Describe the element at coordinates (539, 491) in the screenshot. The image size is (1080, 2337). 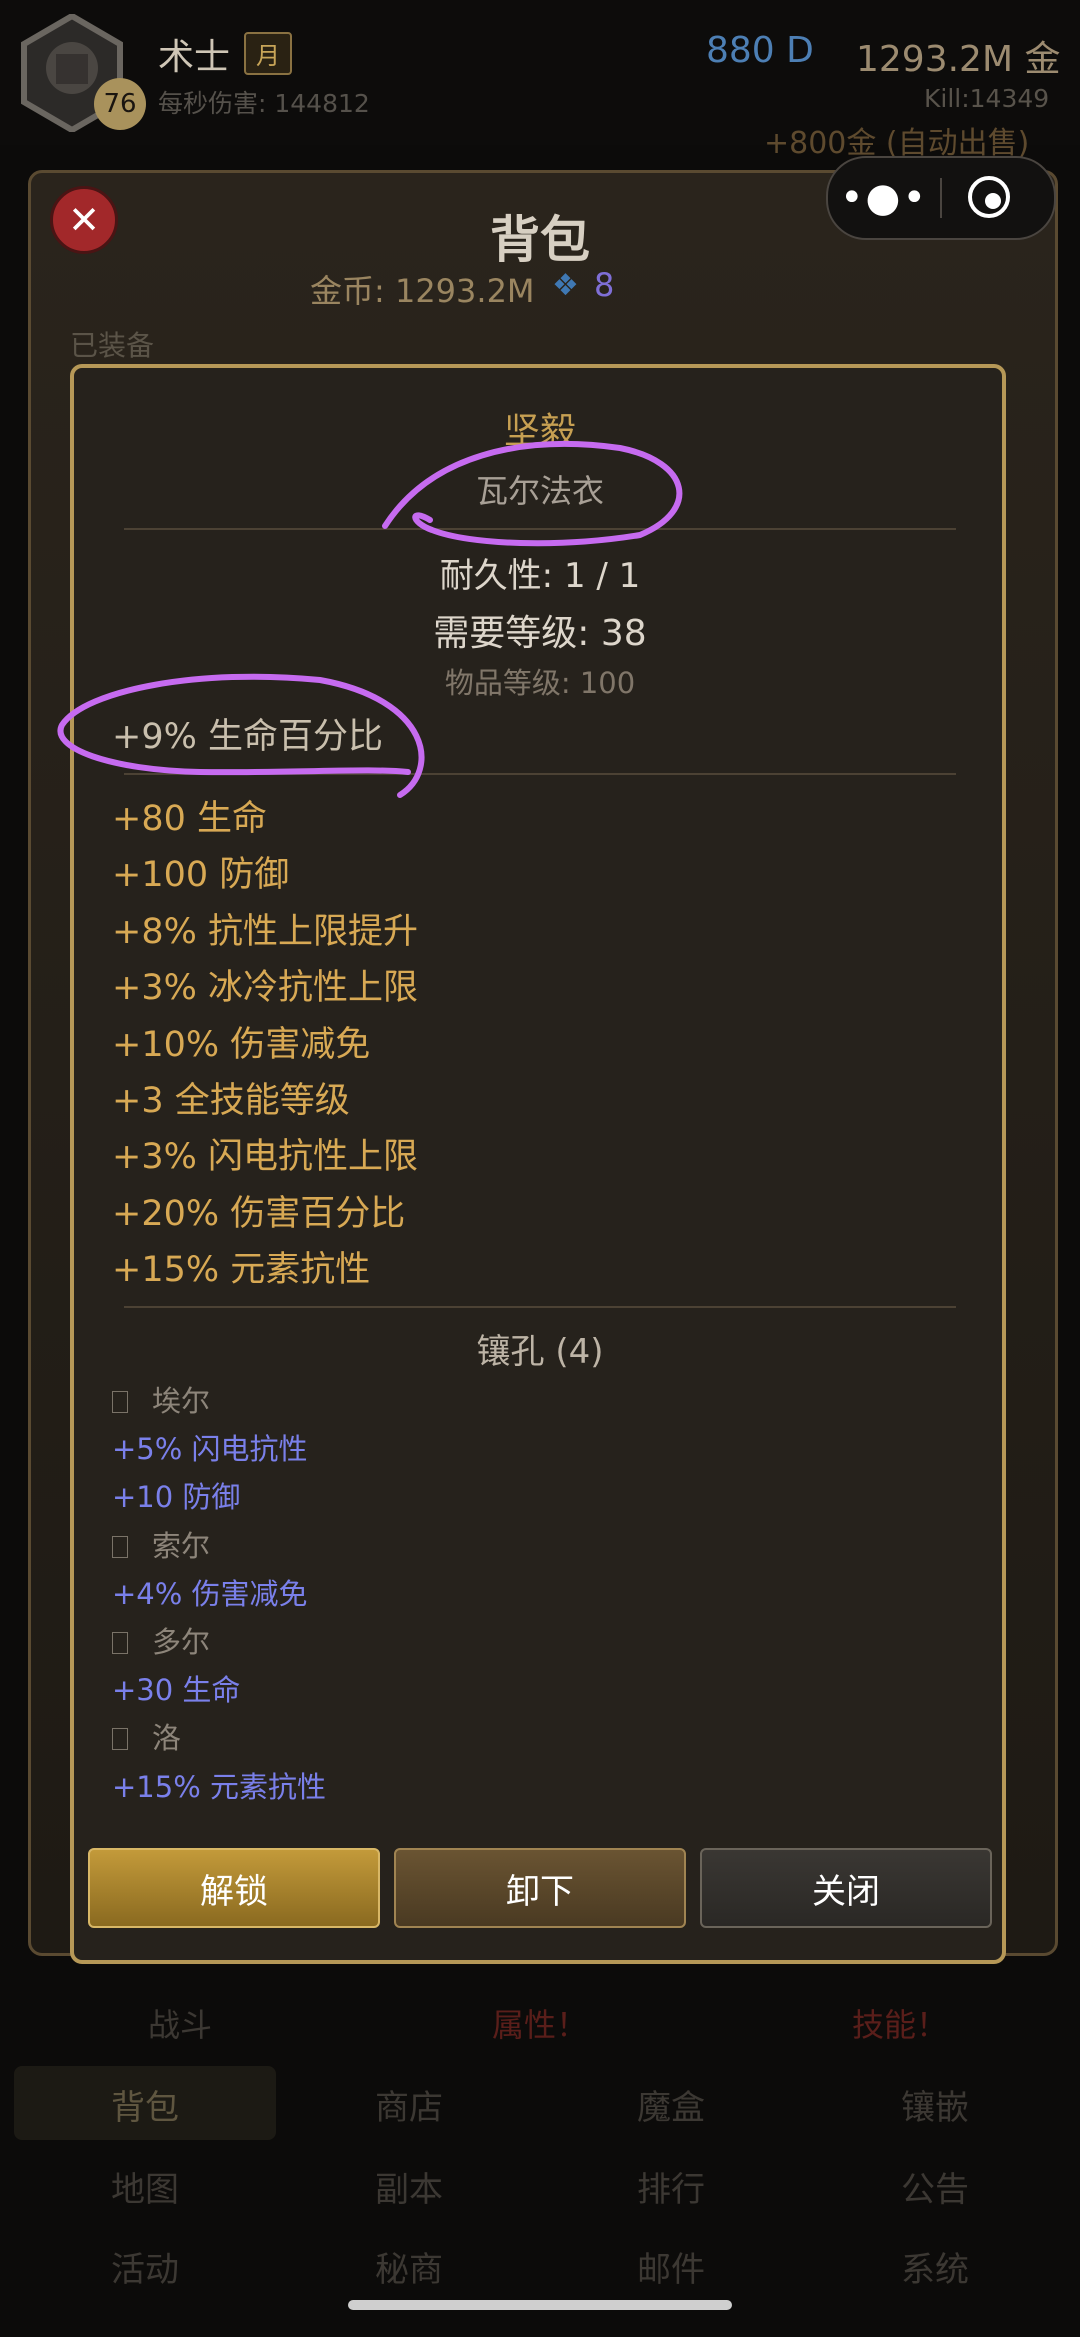
I see `item-base-type: 瓦尔法衣` at that location.